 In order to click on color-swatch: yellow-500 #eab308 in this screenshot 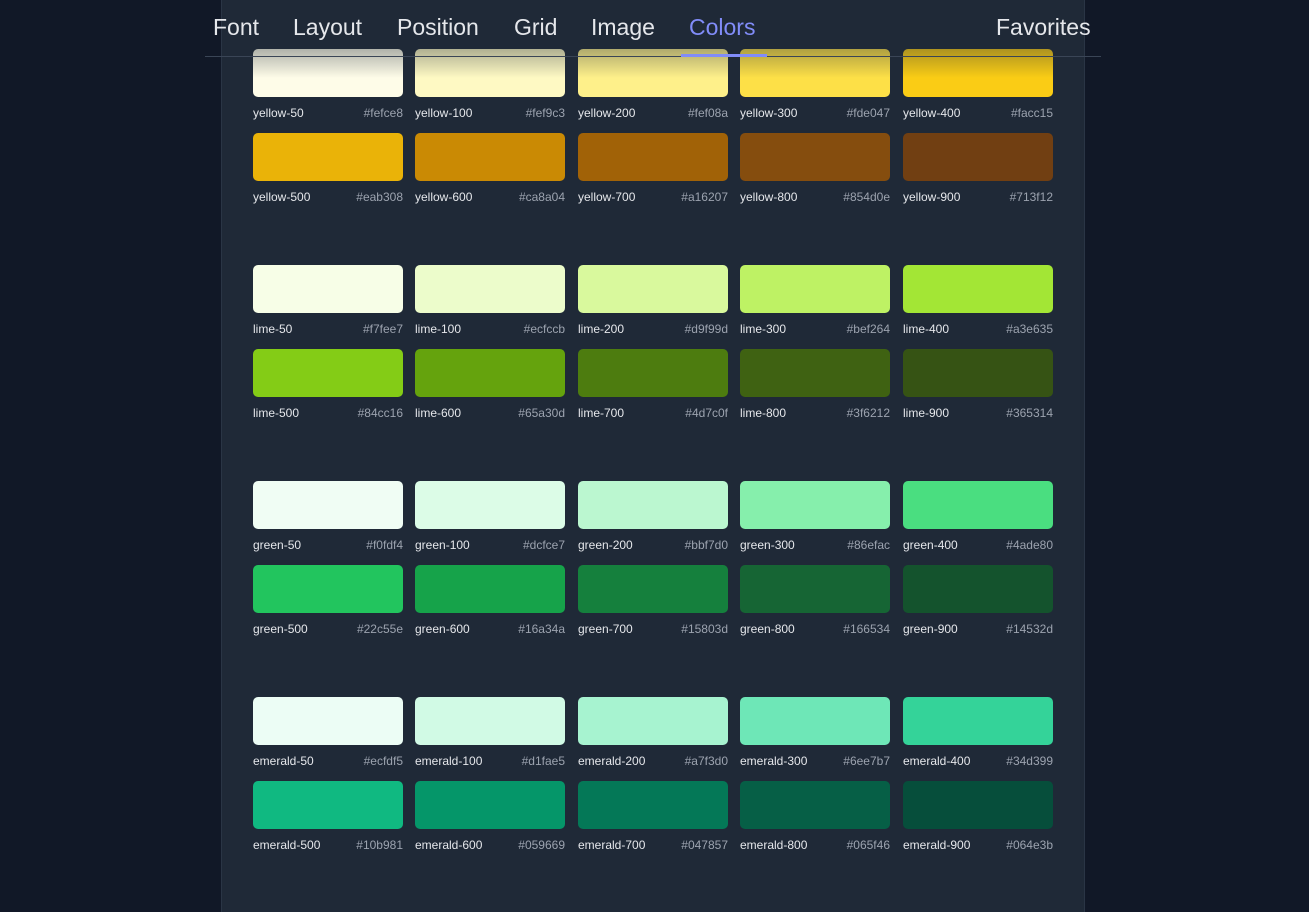, I will do `click(328, 168)`.